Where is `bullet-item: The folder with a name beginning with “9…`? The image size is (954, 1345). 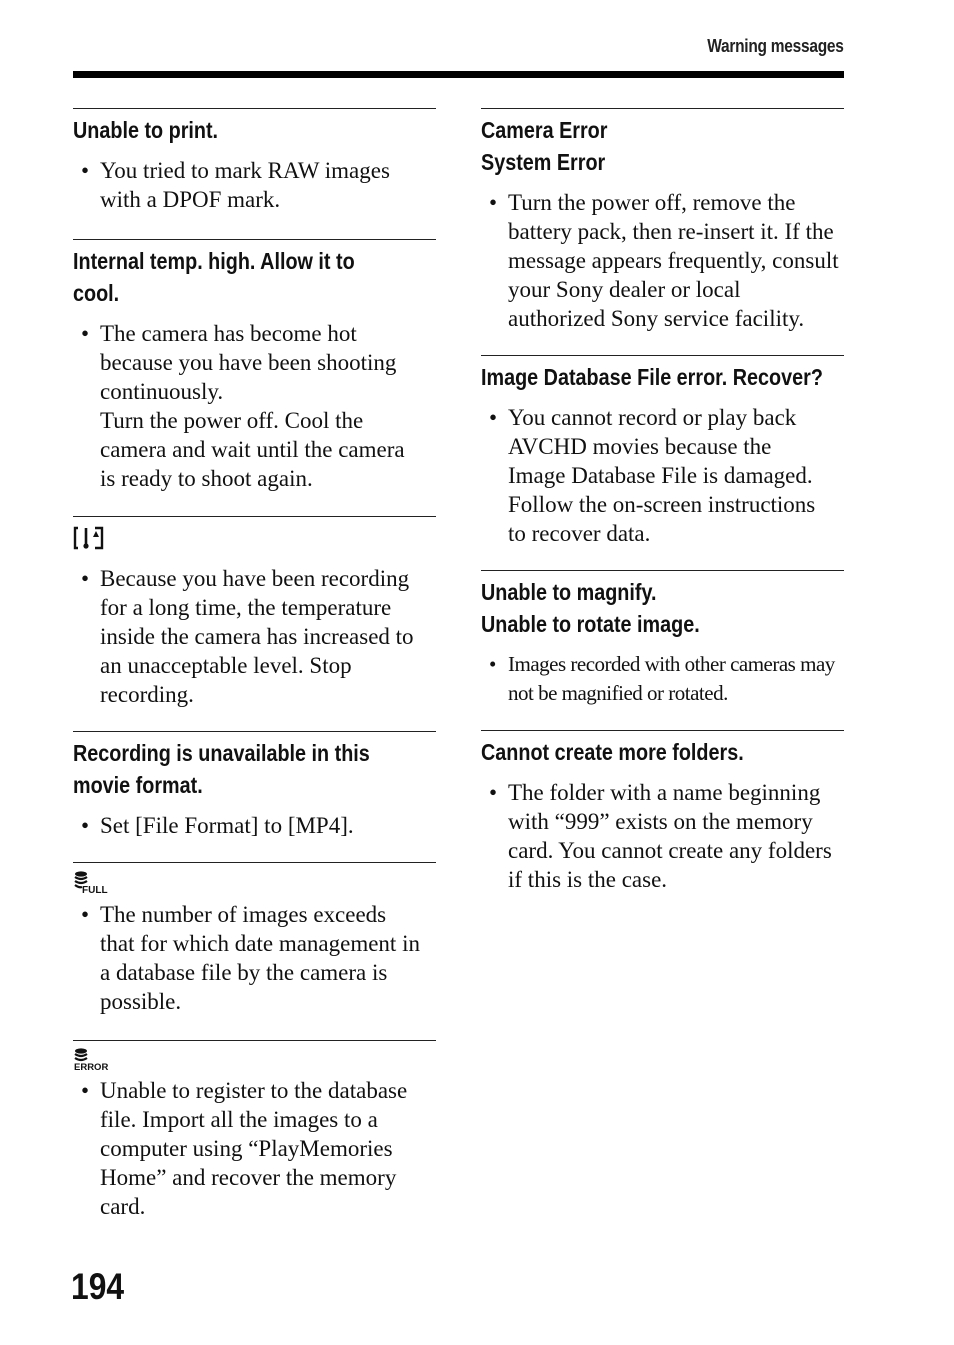
bullet-item: The folder with a name beginning with “9… is located at coordinates (666, 836).